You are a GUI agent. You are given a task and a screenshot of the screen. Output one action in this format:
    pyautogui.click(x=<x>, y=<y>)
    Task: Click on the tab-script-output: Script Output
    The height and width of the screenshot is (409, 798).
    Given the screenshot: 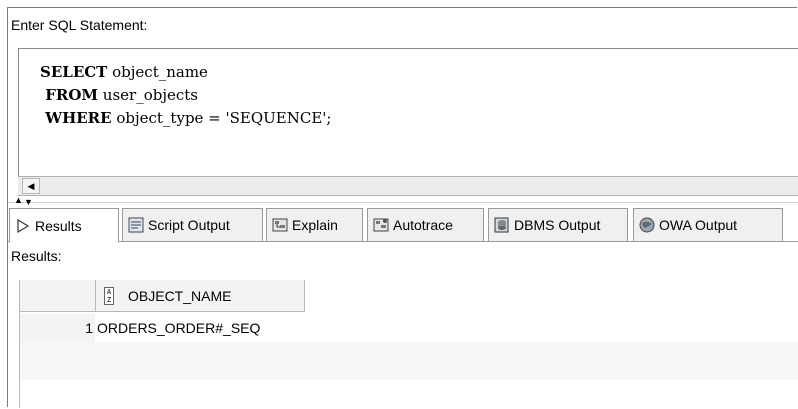 What is the action you would take?
    pyautogui.click(x=192, y=224)
    